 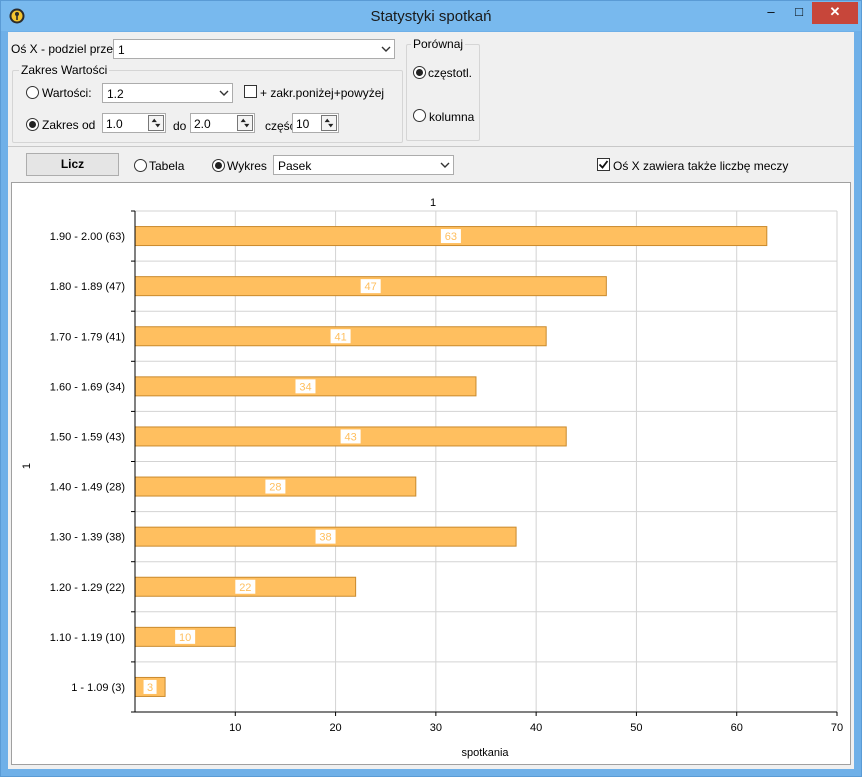 I want to click on osx-checkbox, so click(x=603, y=164).